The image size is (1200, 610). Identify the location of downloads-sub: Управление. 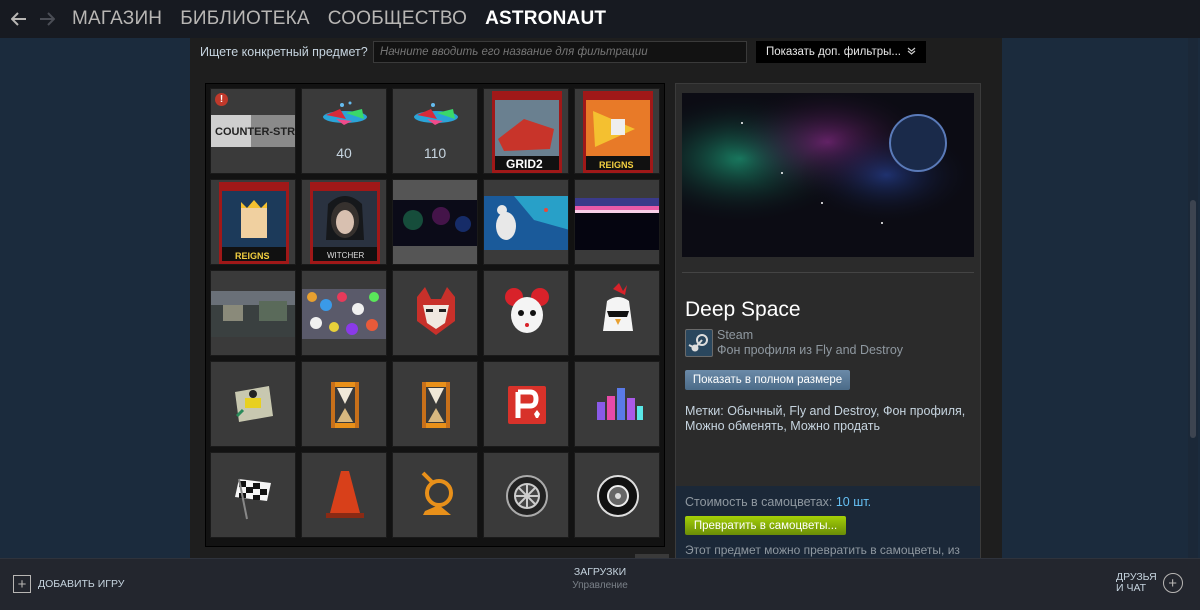
(600, 585).